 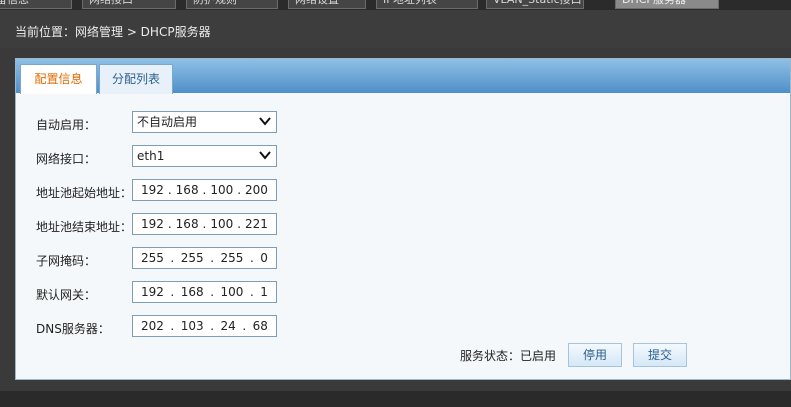 I want to click on stop-button: 停用, so click(x=595, y=355).